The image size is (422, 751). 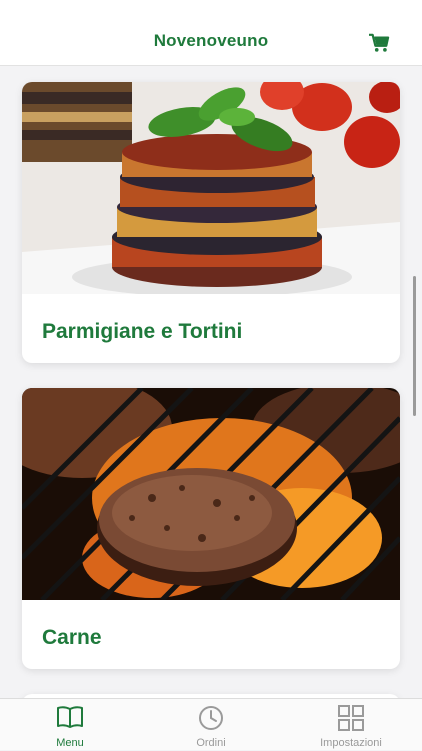 I want to click on shopping-cart-icon, so click(x=379, y=43).